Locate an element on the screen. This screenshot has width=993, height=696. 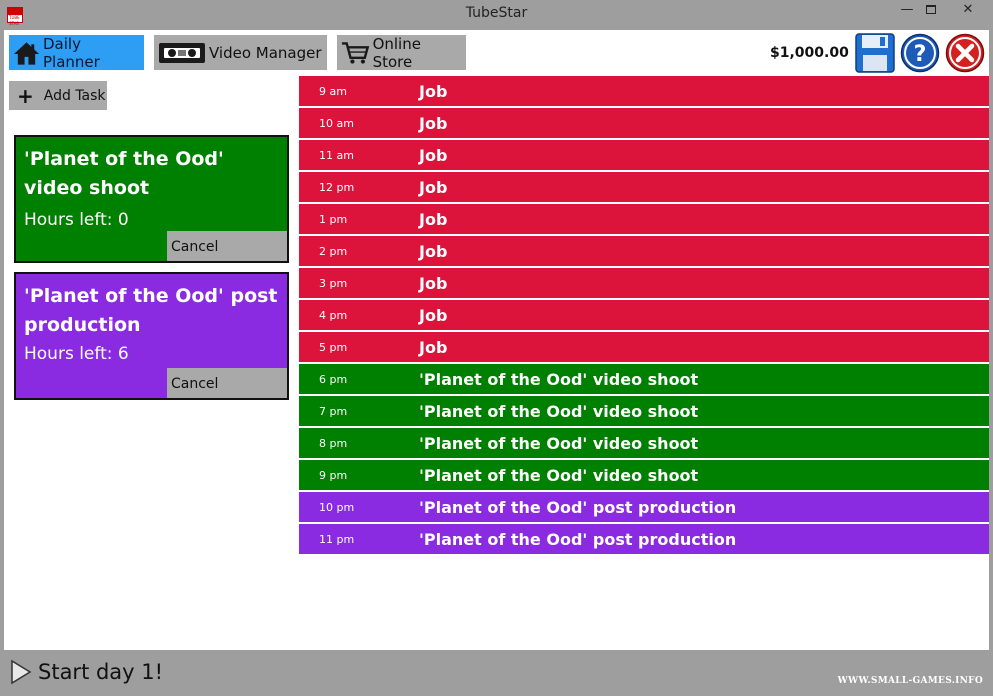
start-day-button: Start day 1! is located at coordinates (86, 672).